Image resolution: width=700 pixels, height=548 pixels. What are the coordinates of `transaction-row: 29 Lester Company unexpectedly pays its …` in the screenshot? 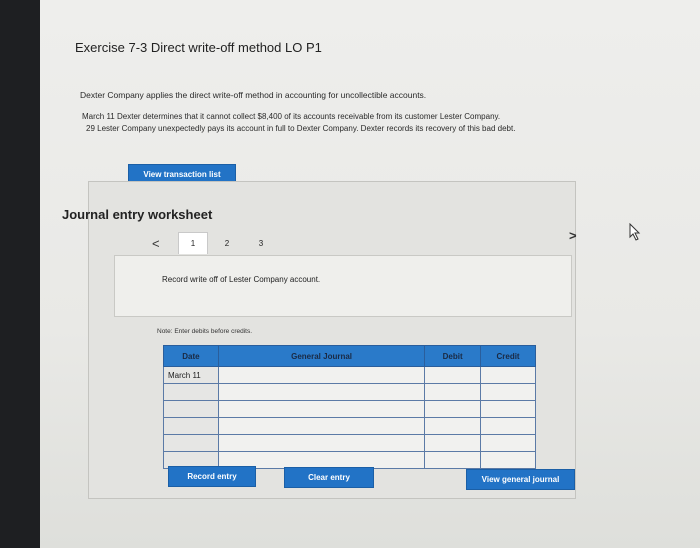 It's located at (300, 128).